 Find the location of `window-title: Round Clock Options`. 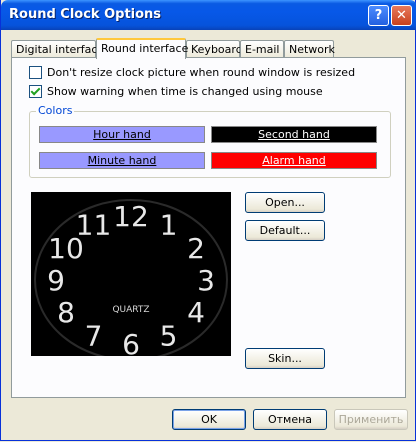

window-title: Round Clock Options is located at coordinates (85, 14).